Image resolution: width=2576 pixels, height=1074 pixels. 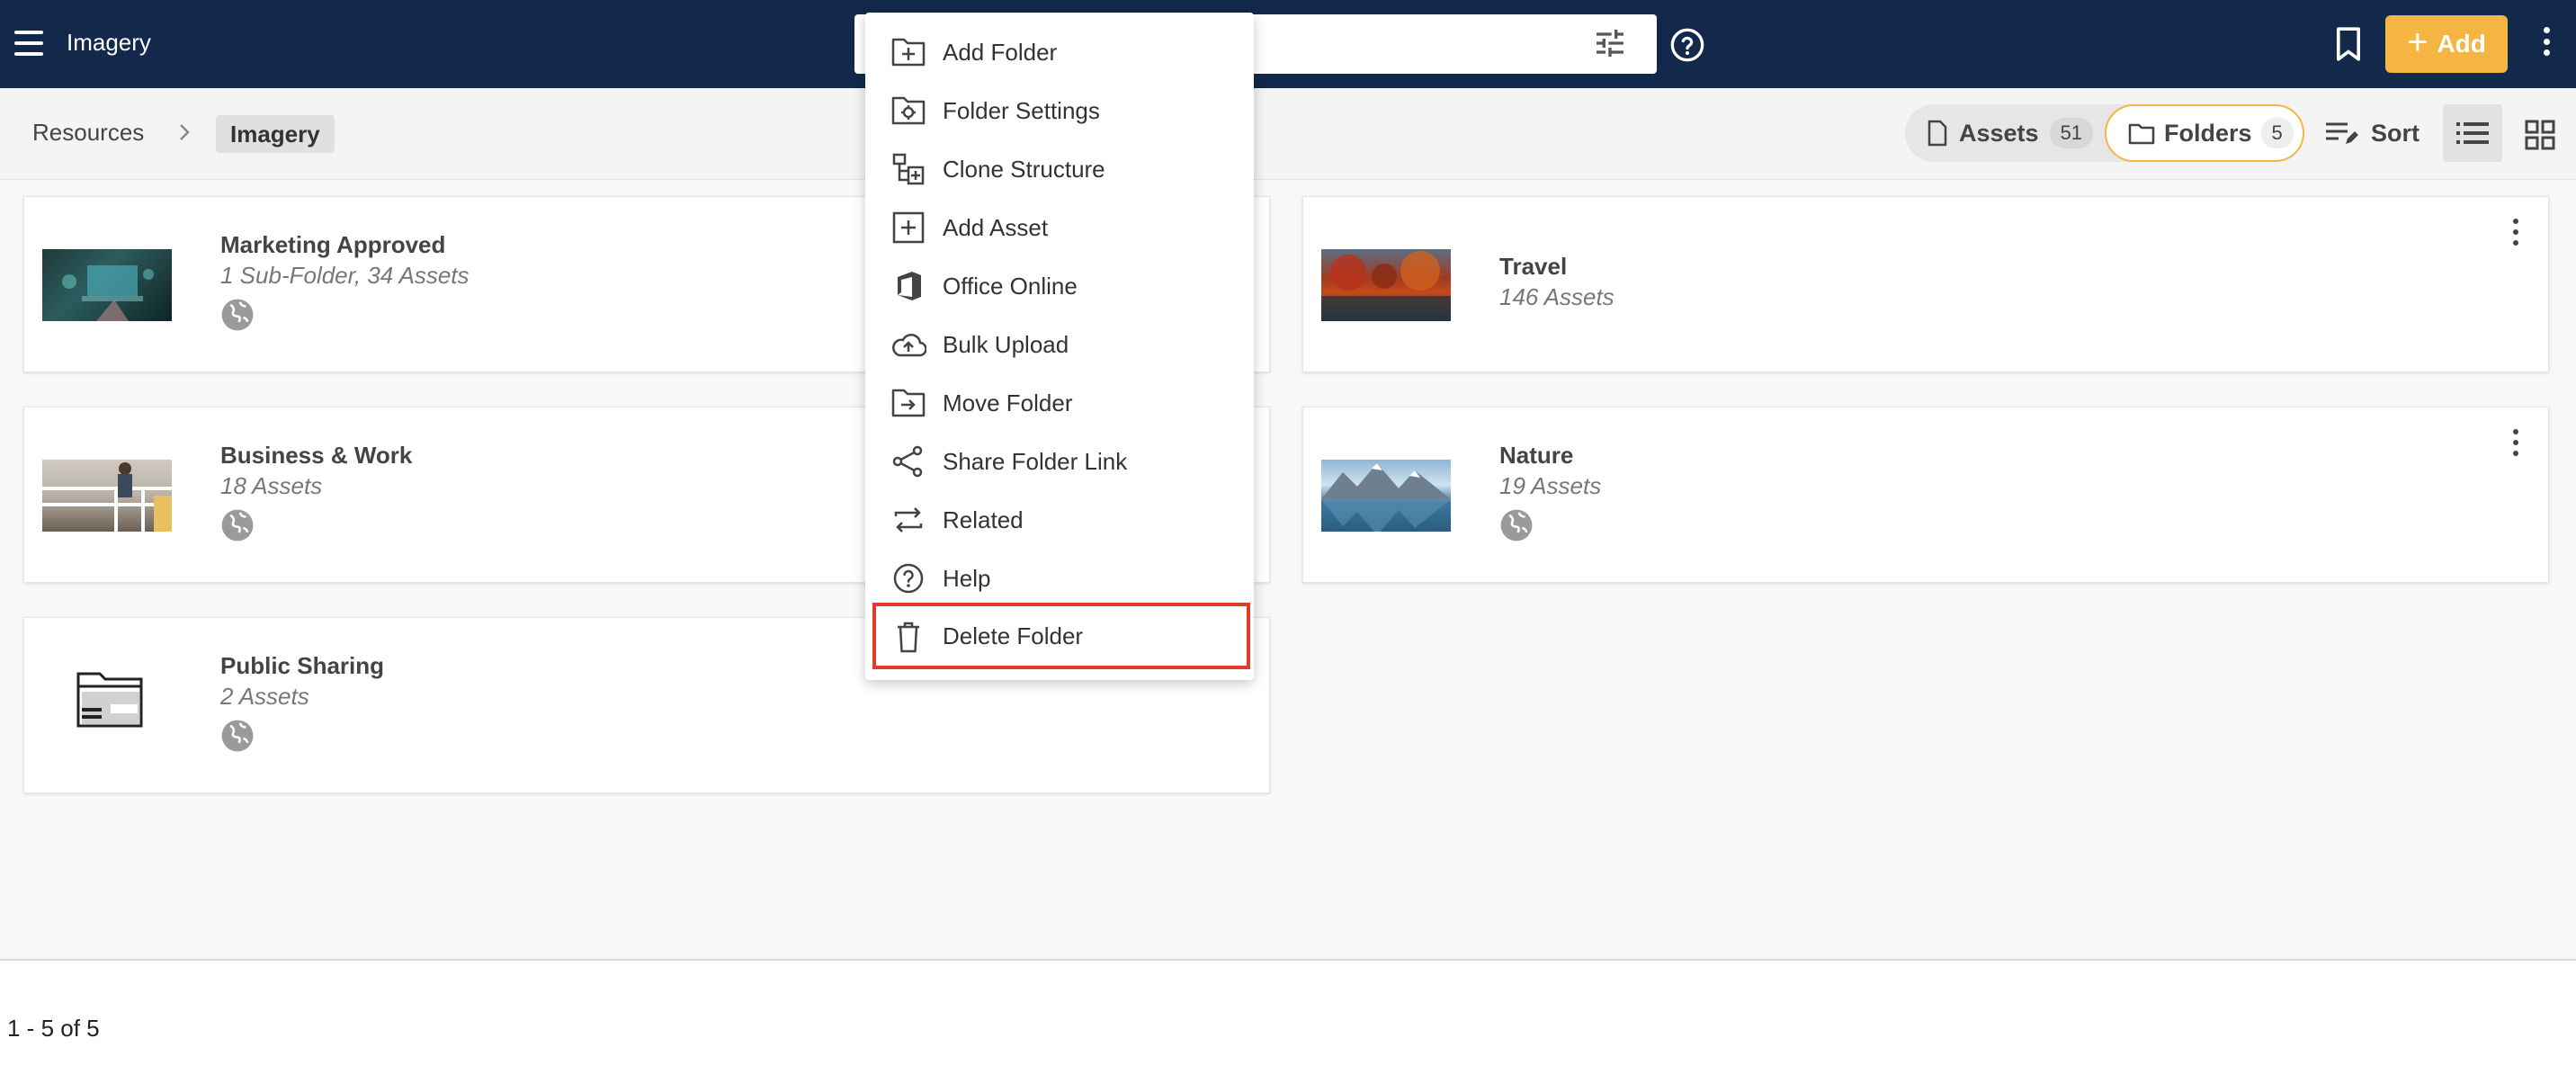 I want to click on menu-item-label: Bulk Upload, so click(x=1006, y=344).